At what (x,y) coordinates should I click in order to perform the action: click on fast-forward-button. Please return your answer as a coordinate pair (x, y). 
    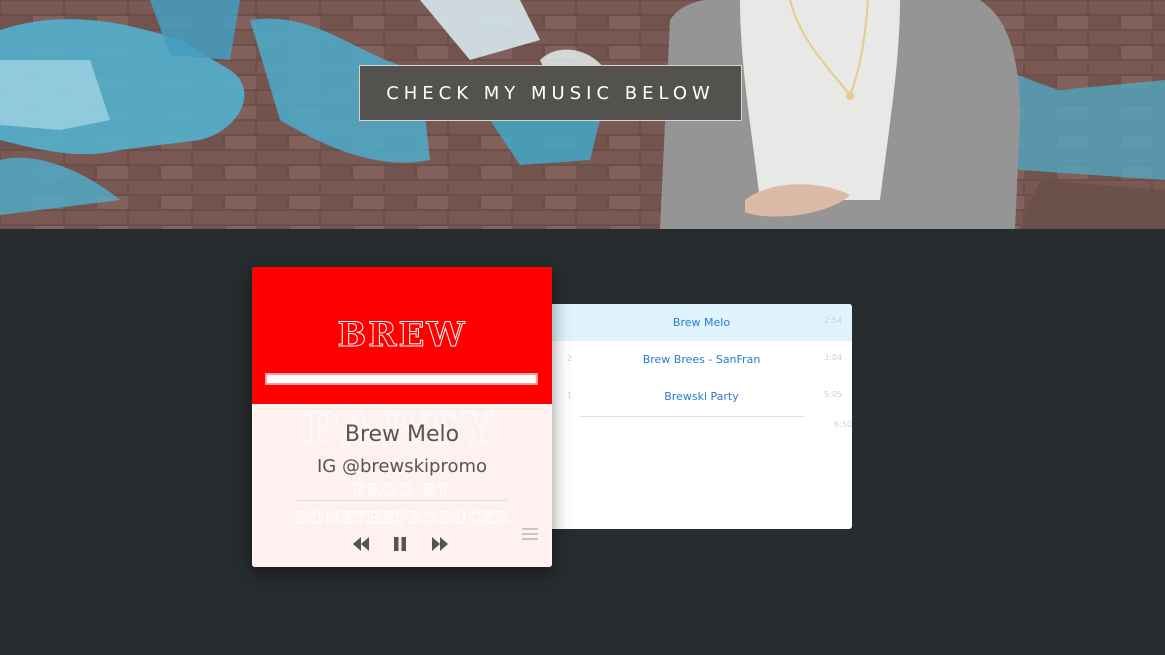
    Looking at the image, I should click on (440, 544).